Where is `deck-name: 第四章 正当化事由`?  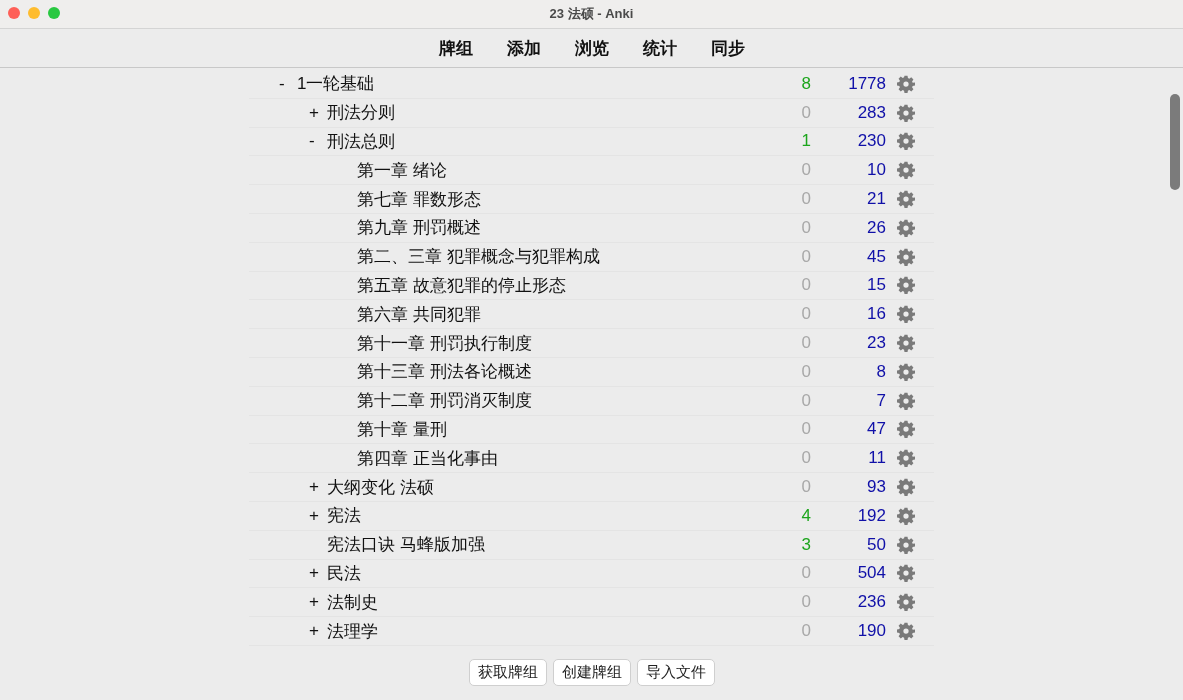 deck-name: 第四章 正当化事由 is located at coordinates (554, 458).